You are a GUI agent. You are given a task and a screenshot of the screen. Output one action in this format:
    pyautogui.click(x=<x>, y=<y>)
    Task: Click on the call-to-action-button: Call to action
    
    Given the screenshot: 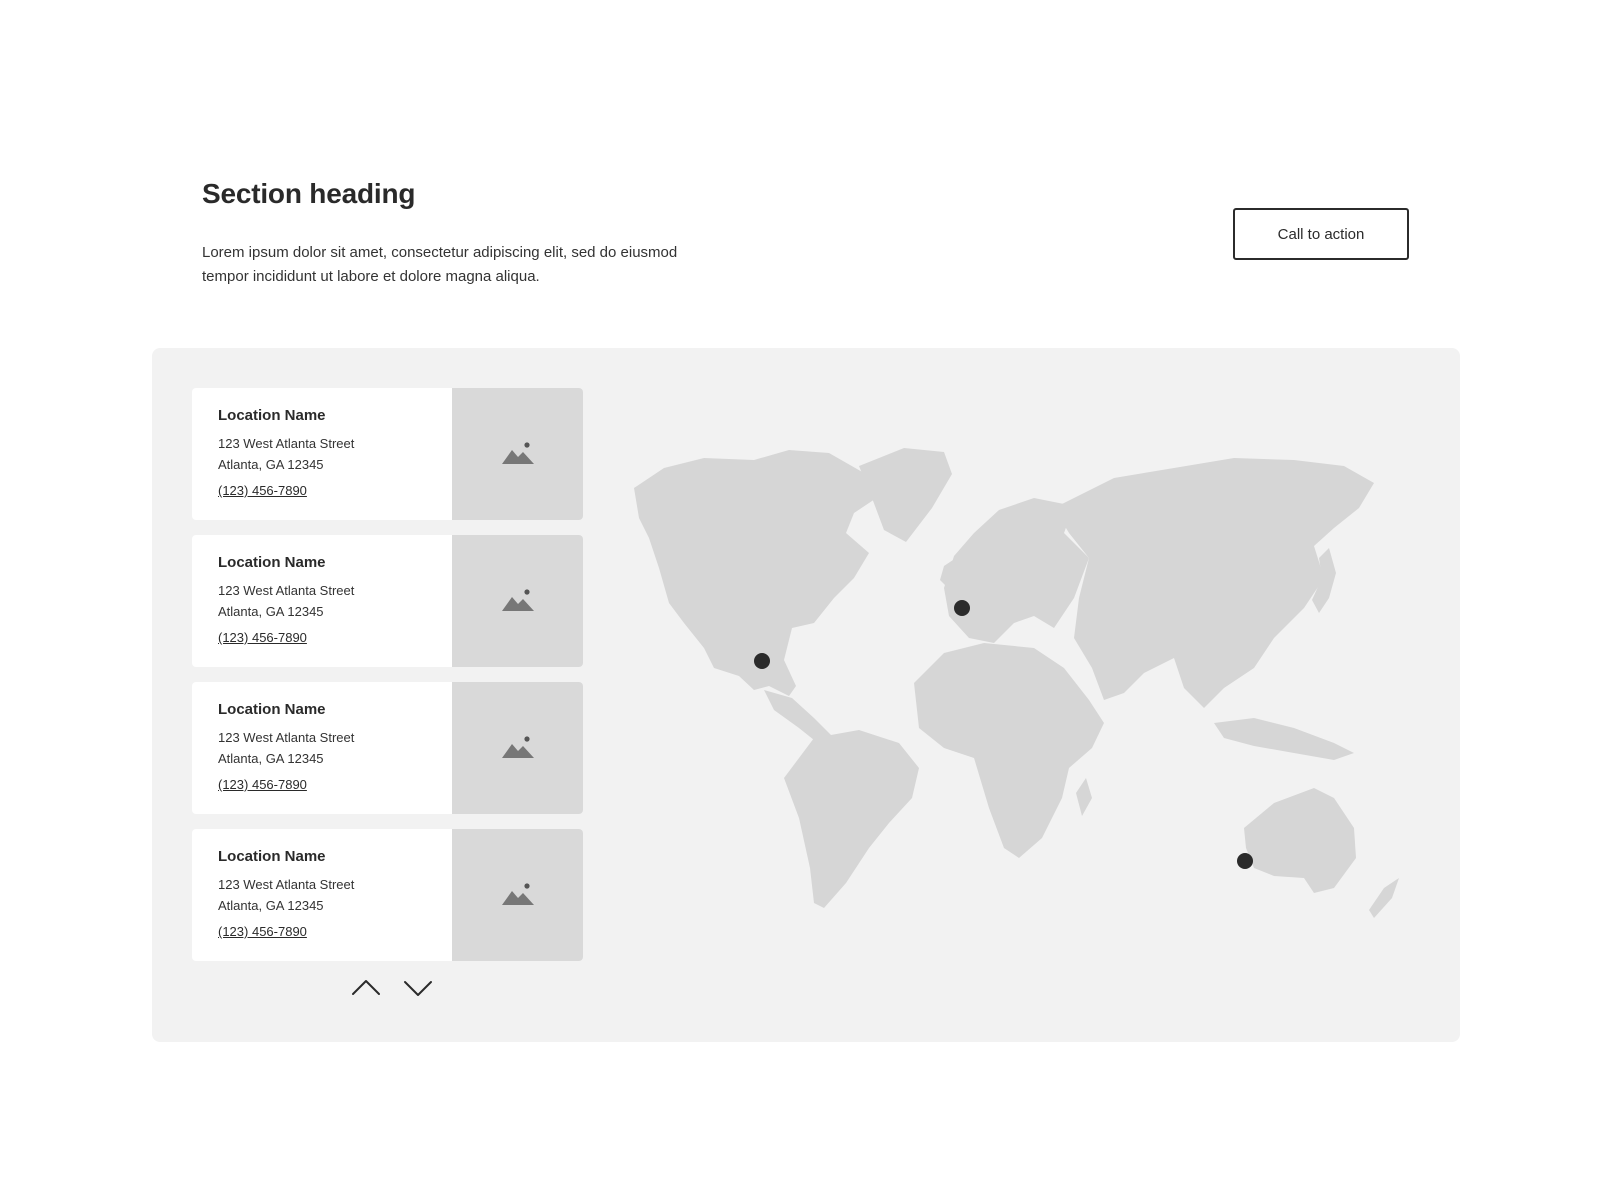 What is the action you would take?
    pyautogui.click(x=1321, y=234)
    